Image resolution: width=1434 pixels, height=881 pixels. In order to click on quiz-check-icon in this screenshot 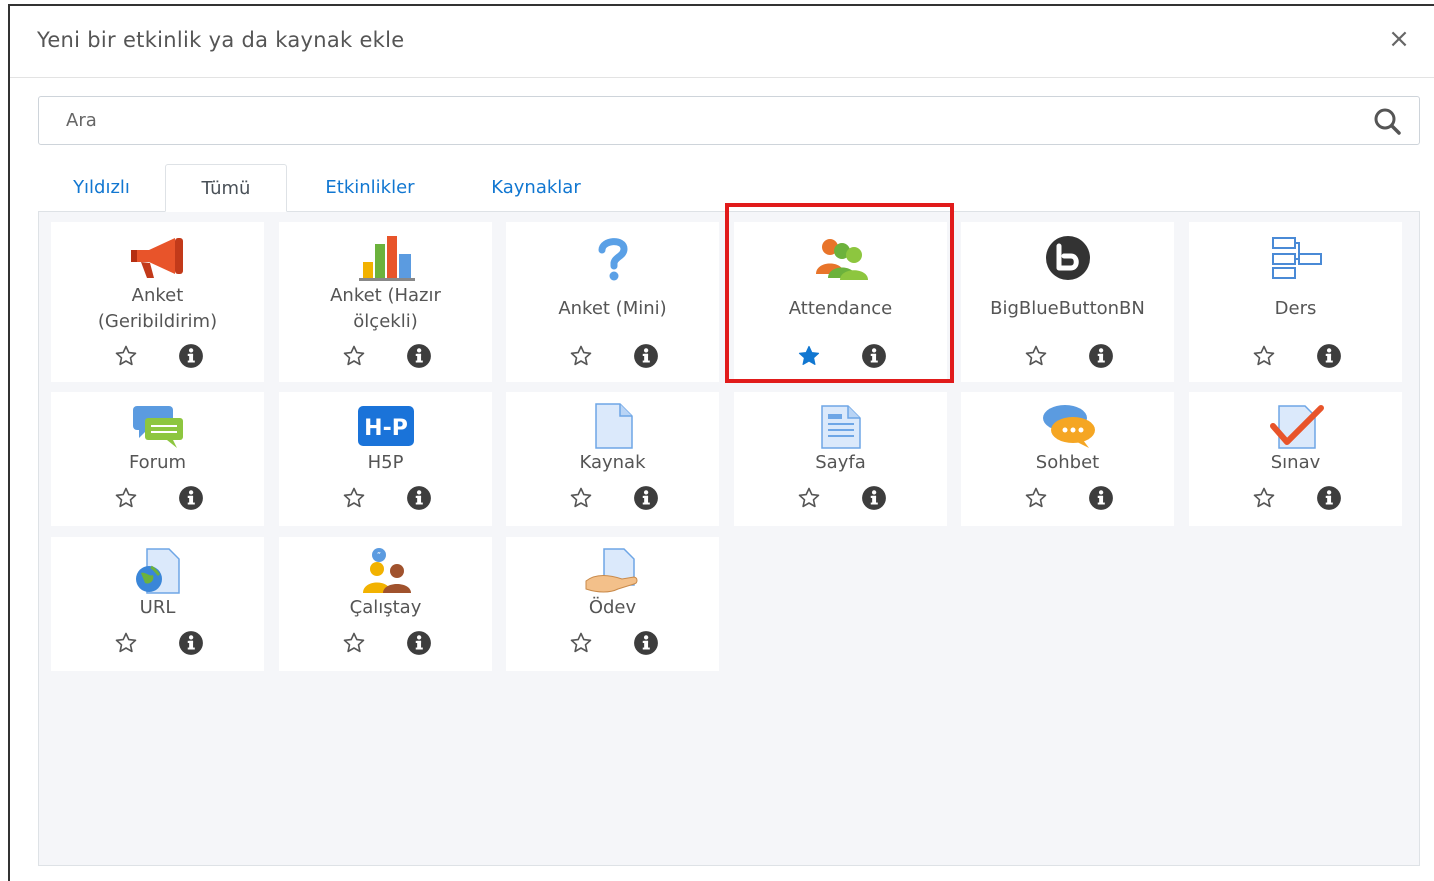, I will do `click(1295, 426)`.